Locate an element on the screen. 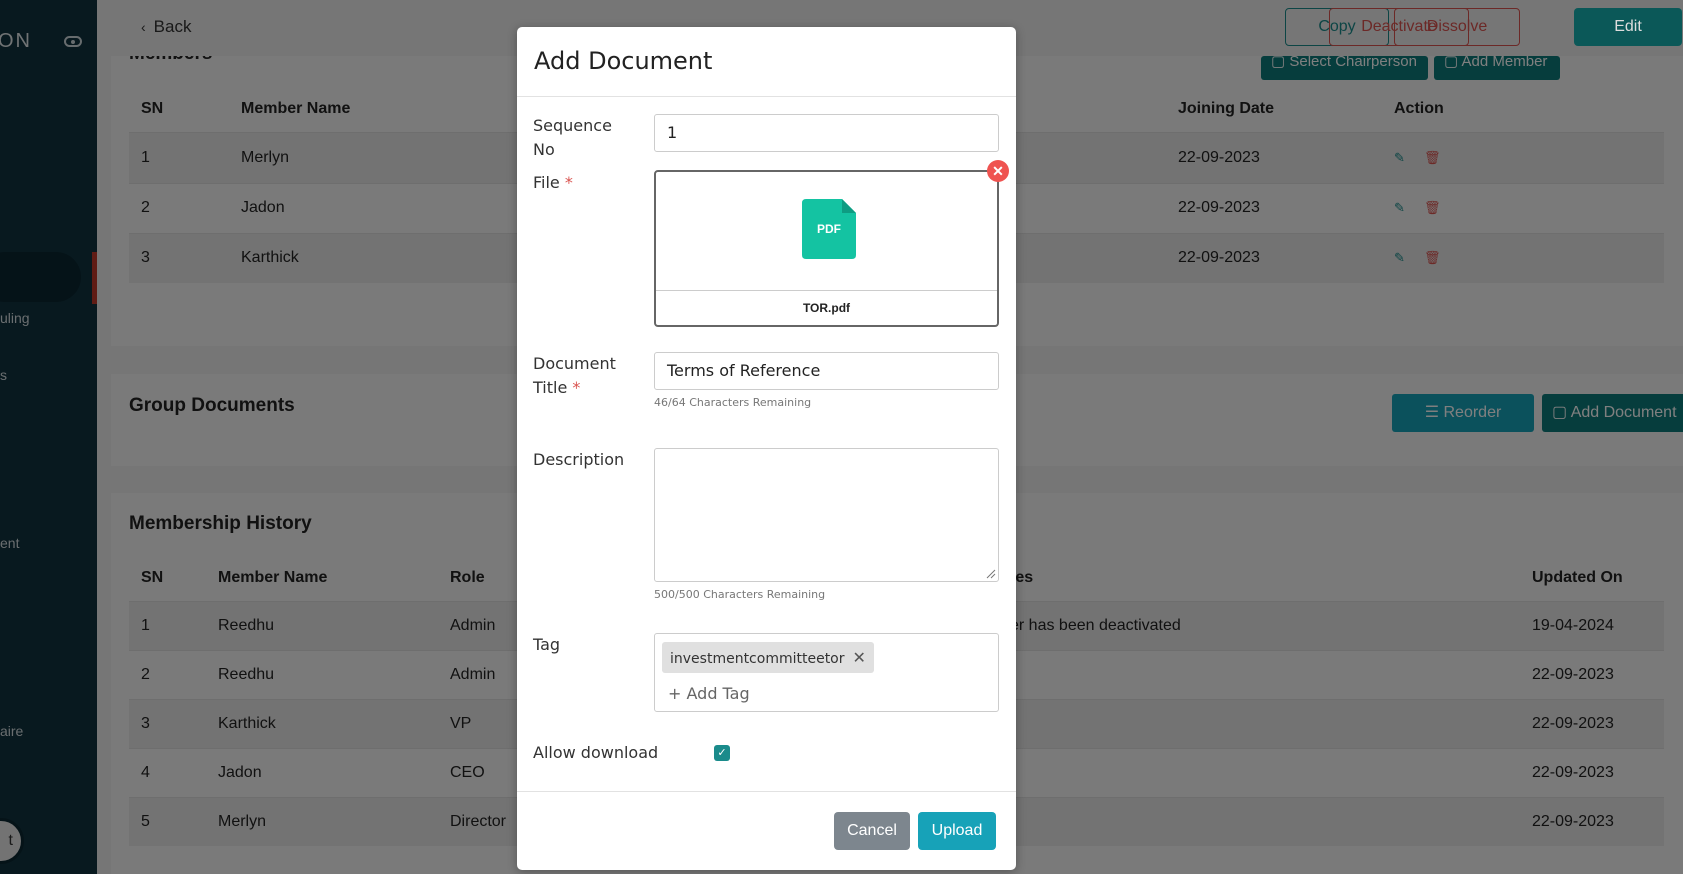  upload-button: Upload is located at coordinates (957, 831).